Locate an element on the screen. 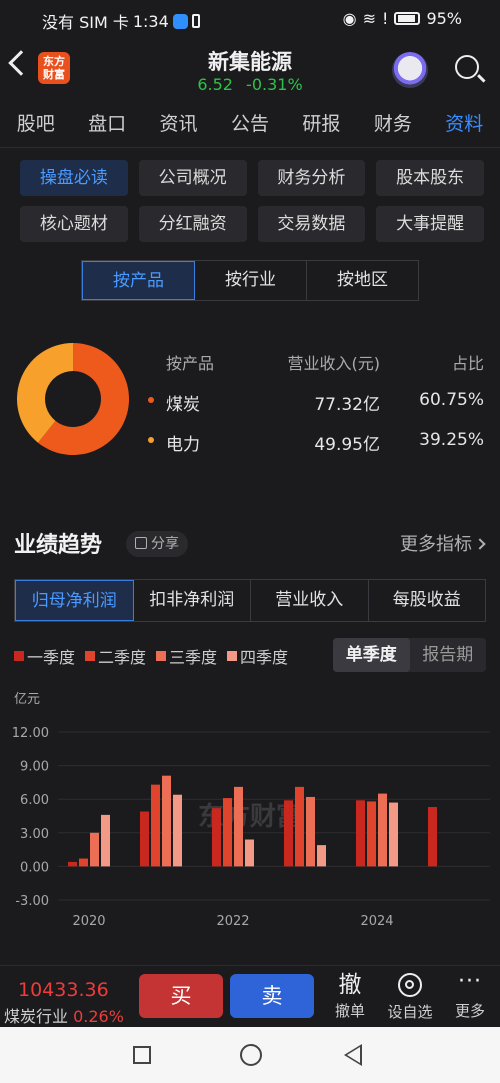 Image resolution: width=500 pixels, height=1083 pixels. legend-label: 四季度 is located at coordinates (264, 657).